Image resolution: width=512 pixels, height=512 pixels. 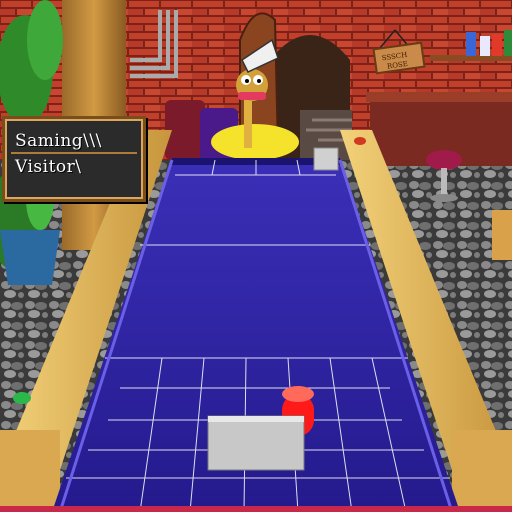 I want to click on scoreboard: Saming\\\ Visitor\, so click(x=74, y=159).